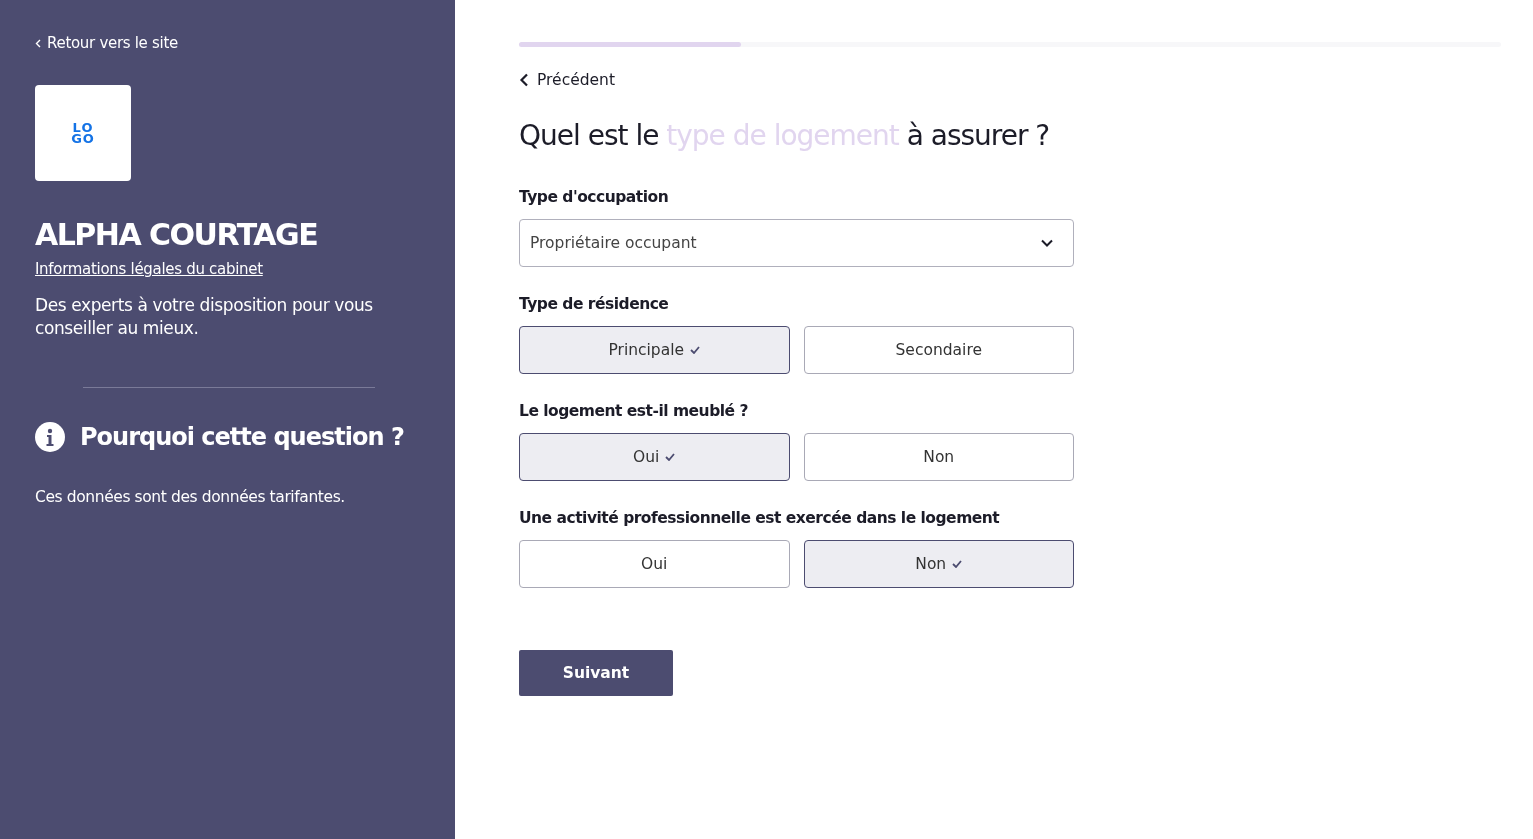 The image size is (1533, 839). Describe the element at coordinates (50, 437) in the screenshot. I see `info-icon` at that location.